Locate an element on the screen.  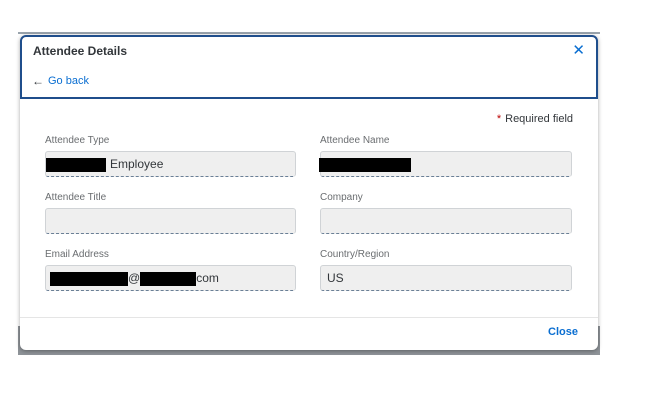
country-region-field: Country/Region US is located at coordinates (446, 270).